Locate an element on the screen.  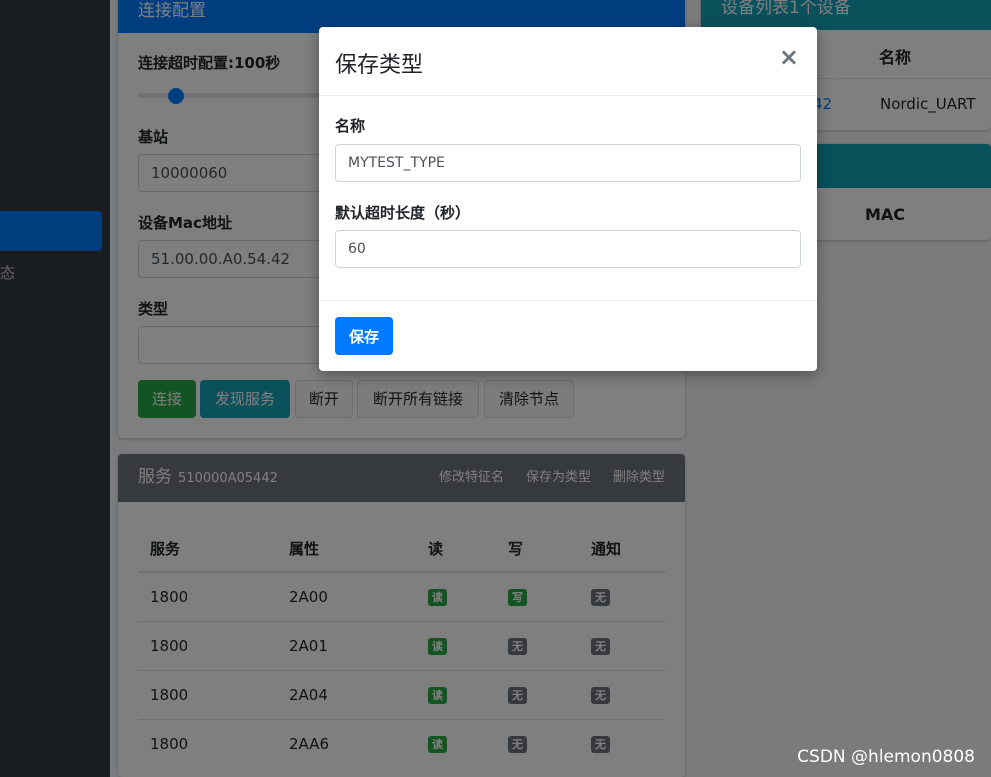
type-name-input is located at coordinates (568, 163).